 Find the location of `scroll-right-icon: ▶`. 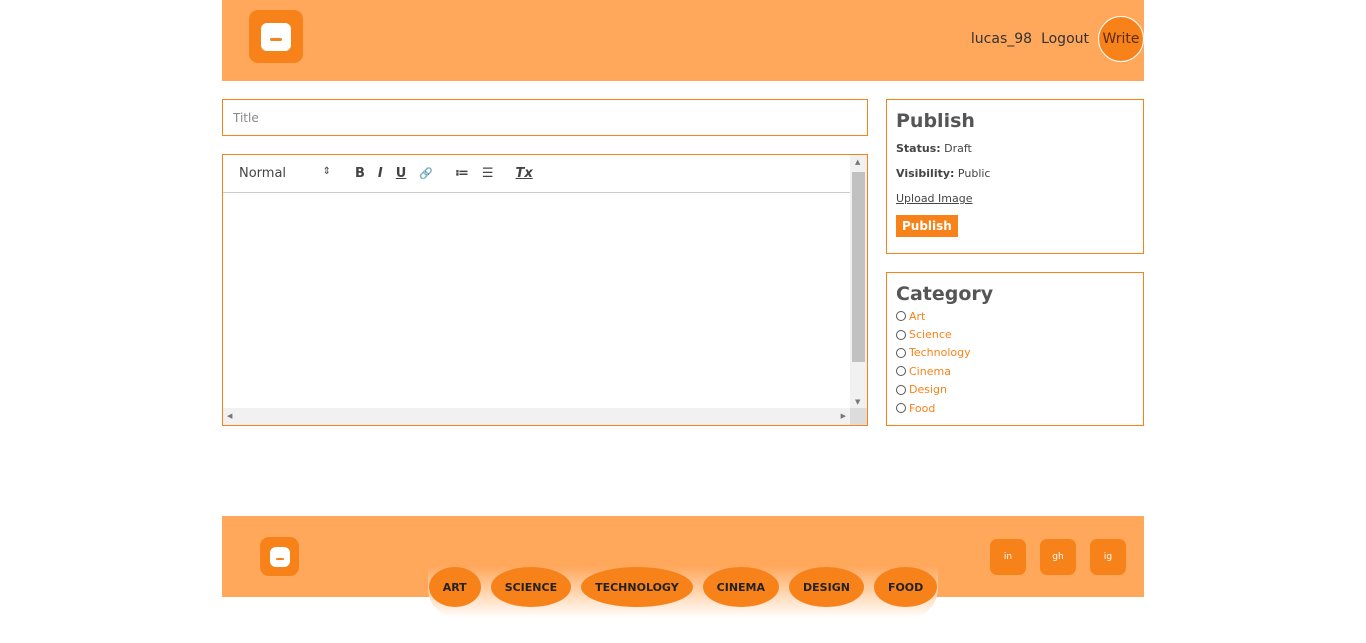

scroll-right-icon: ▶ is located at coordinates (843, 416).